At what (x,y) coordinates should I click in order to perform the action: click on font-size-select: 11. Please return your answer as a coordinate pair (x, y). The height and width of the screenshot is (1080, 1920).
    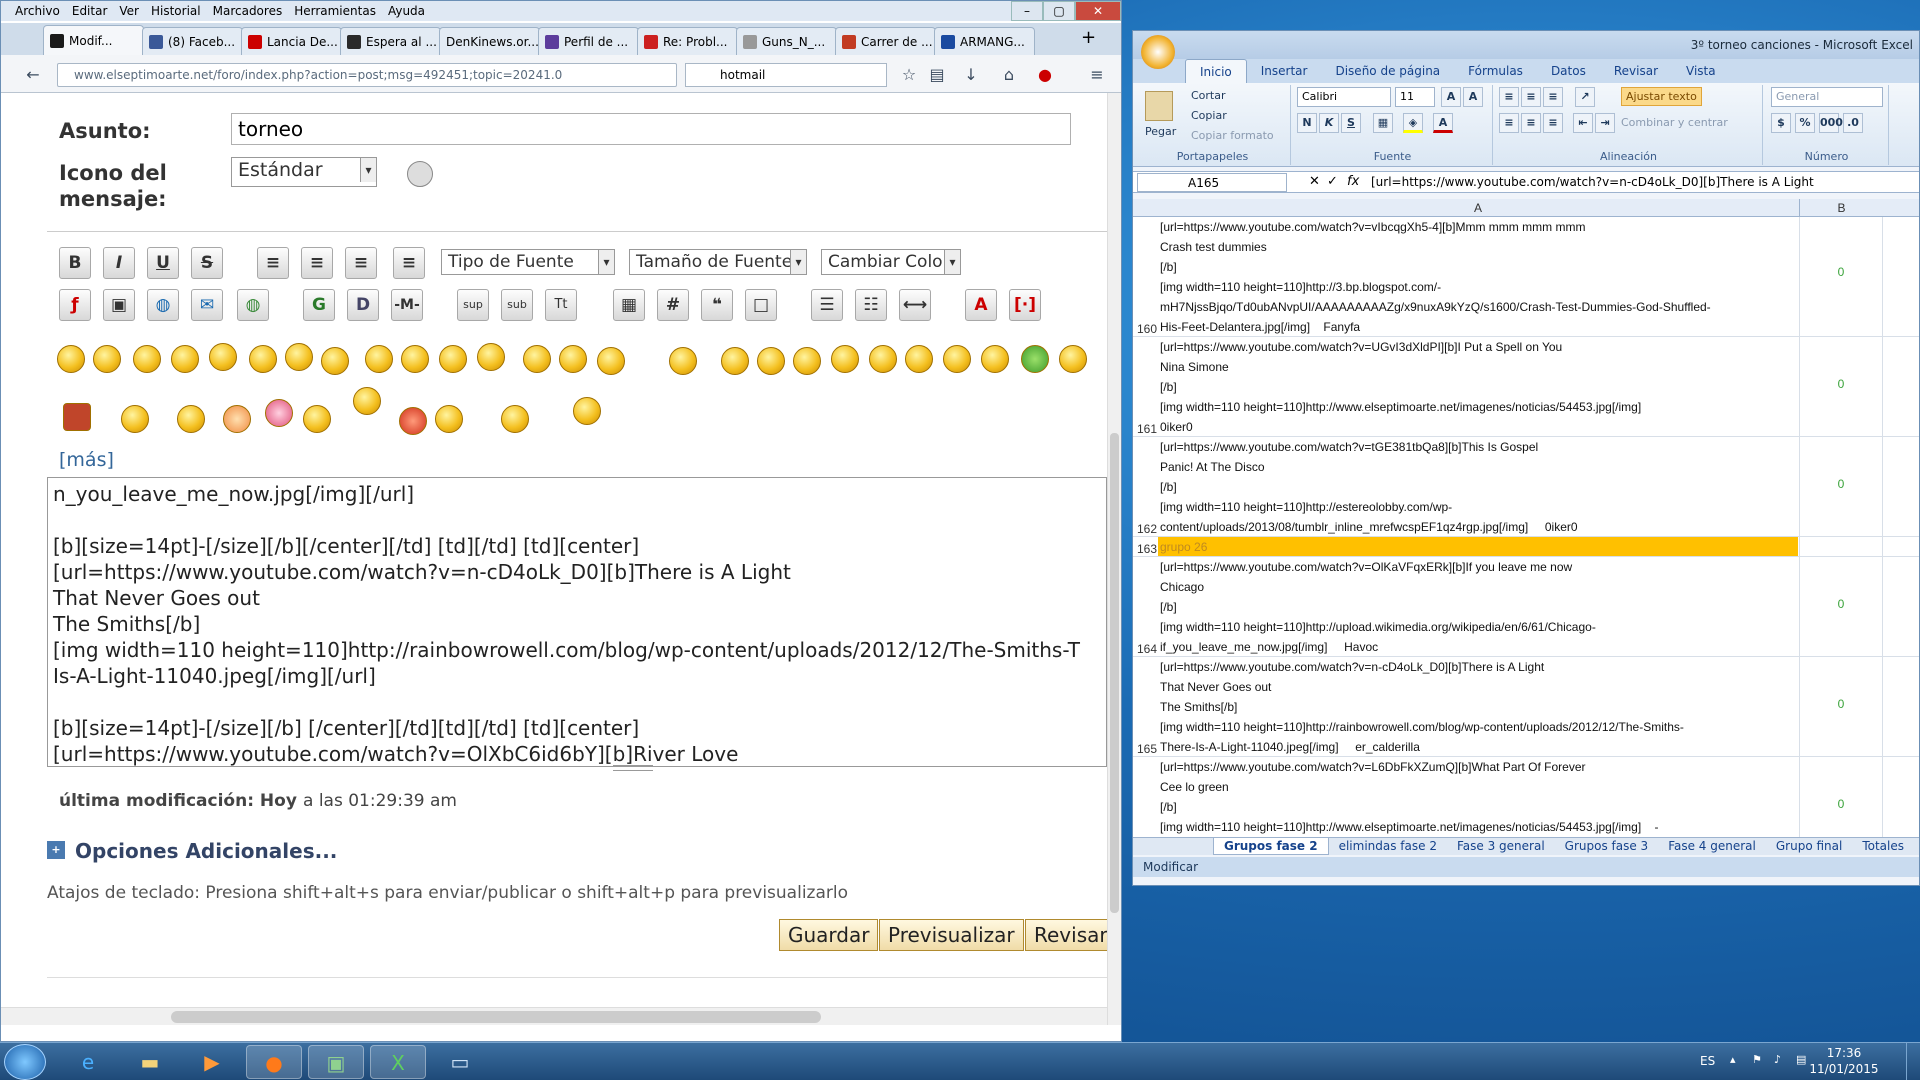
    Looking at the image, I should click on (1415, 97).